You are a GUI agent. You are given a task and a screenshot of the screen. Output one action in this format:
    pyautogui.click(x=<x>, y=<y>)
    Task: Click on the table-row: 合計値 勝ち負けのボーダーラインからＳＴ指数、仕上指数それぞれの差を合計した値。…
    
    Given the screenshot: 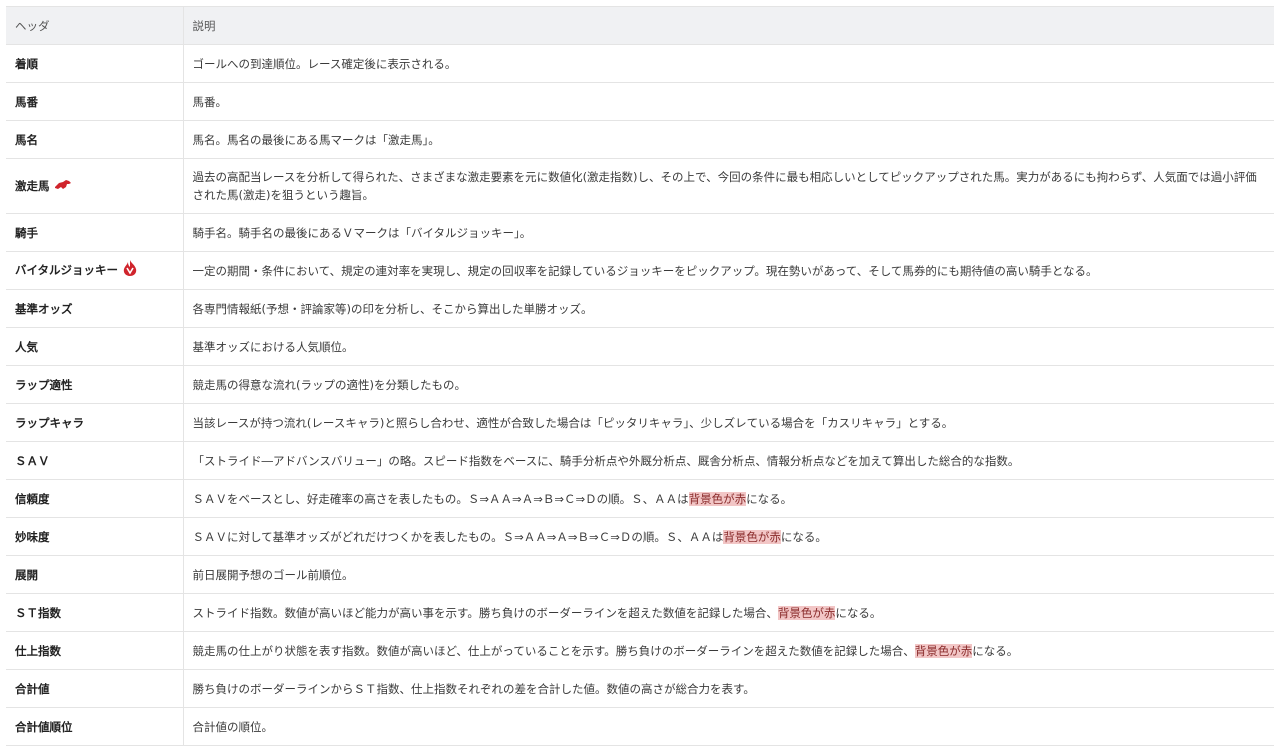 What is the action you would take?
    pyautogui.click(x=640, y=688)
    